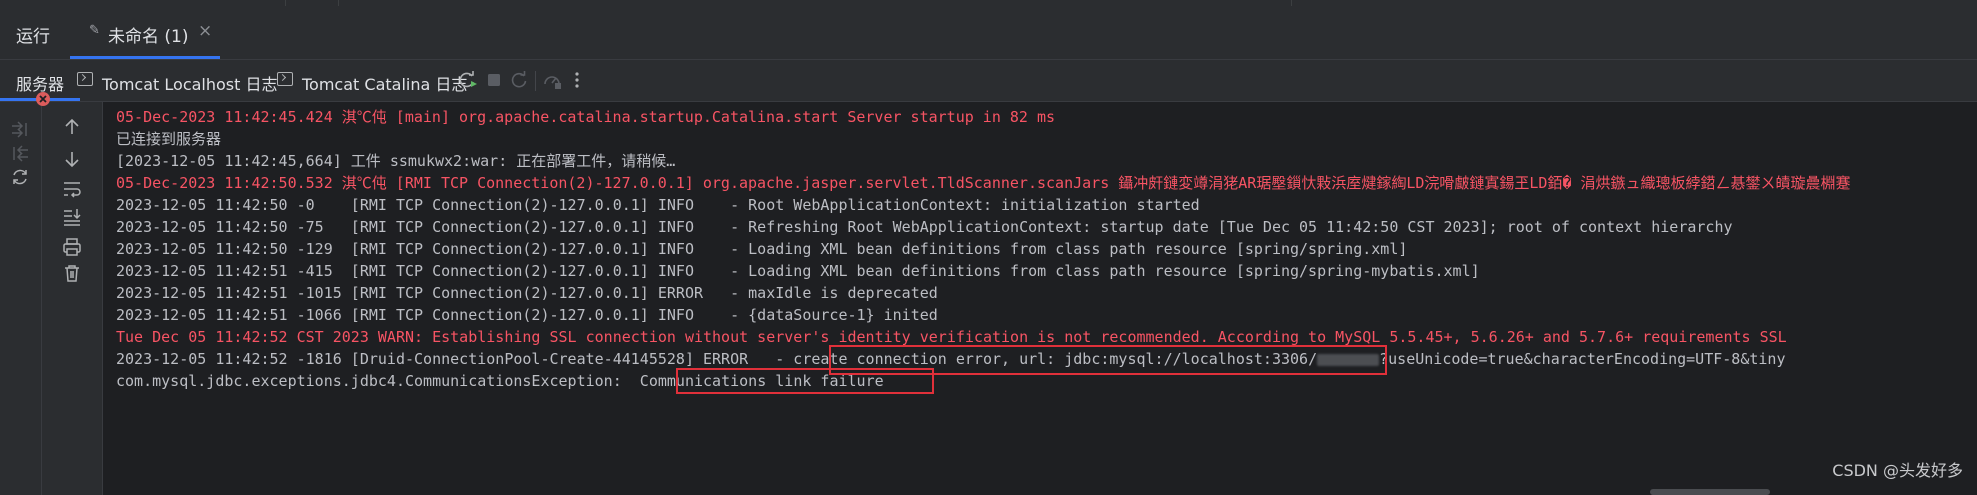 The width and height of the screenshot is (1977, 495). I want to click on more-icon, so click(577, 80).